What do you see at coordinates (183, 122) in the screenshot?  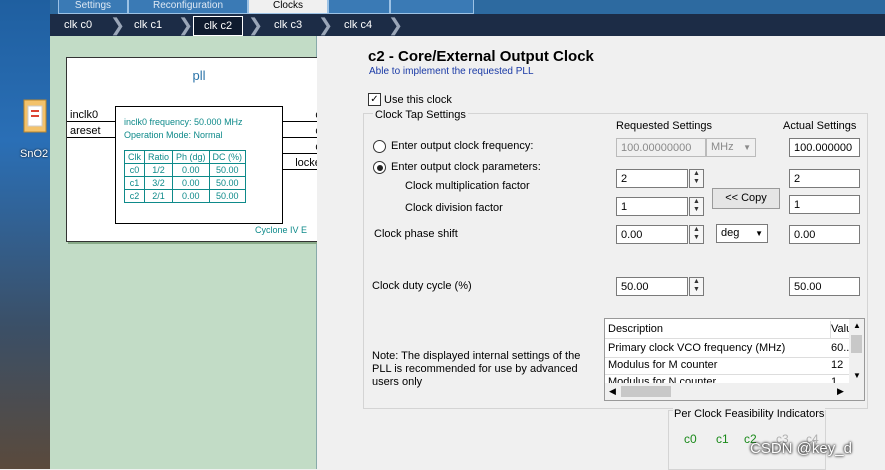 I see `pll-frequency: inclk0 frequency: 50.000 MHz` at bounding box center [183, 122].